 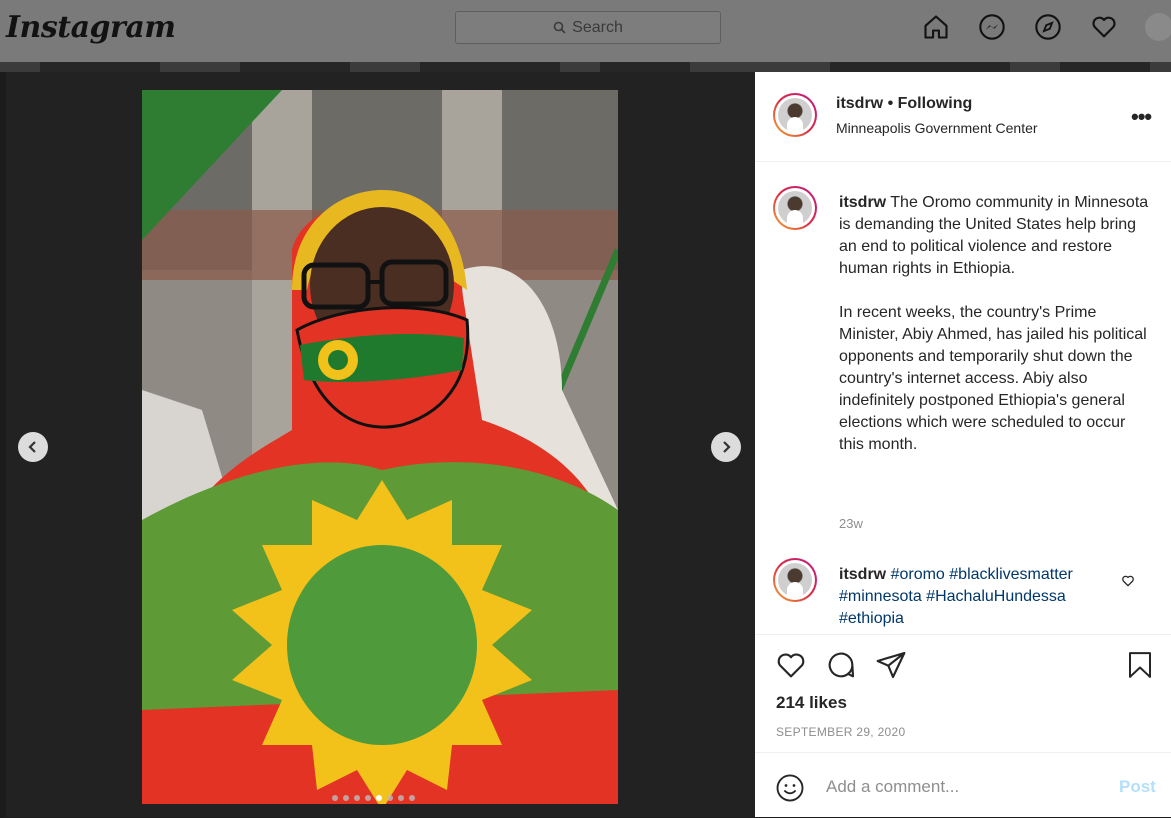 What do you see at coordinates (936, 27) in the screenshot?
I see `home-icon` at bounding box center [936, 27].